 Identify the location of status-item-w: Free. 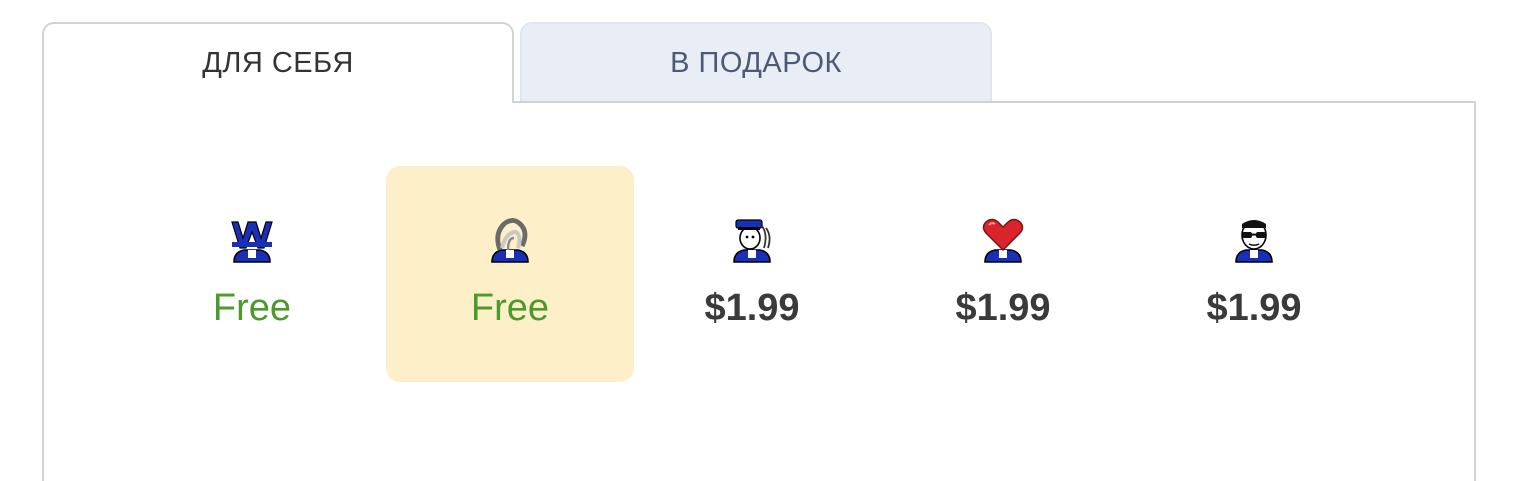
(252, 274).